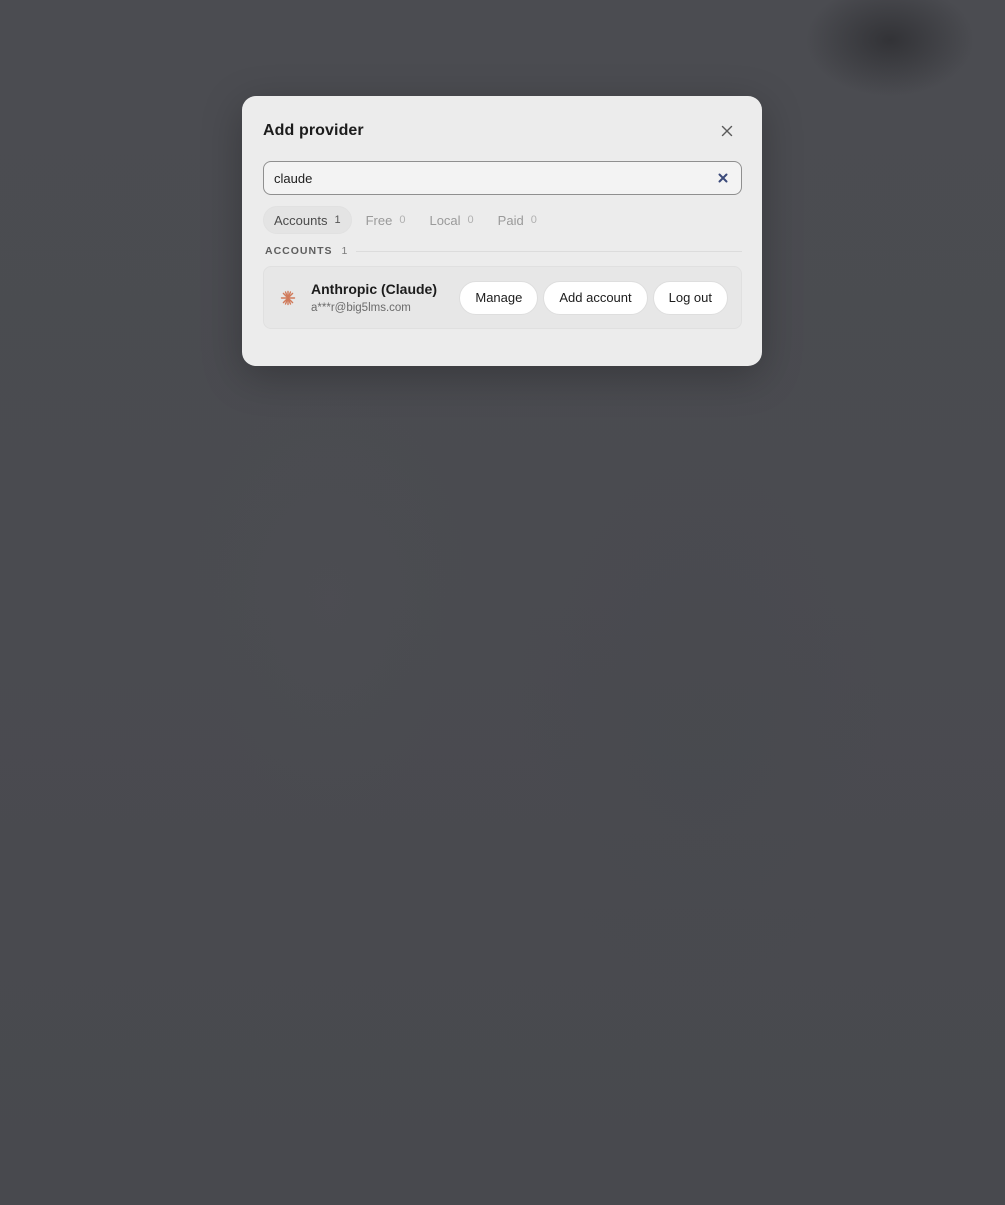 Image resolution: width=1005 pixels, height=1205 pixels. What do you see at coordinates (379, 220) in the screenshot?
I see `tab-label: Free` at bounding box center [379, 220].